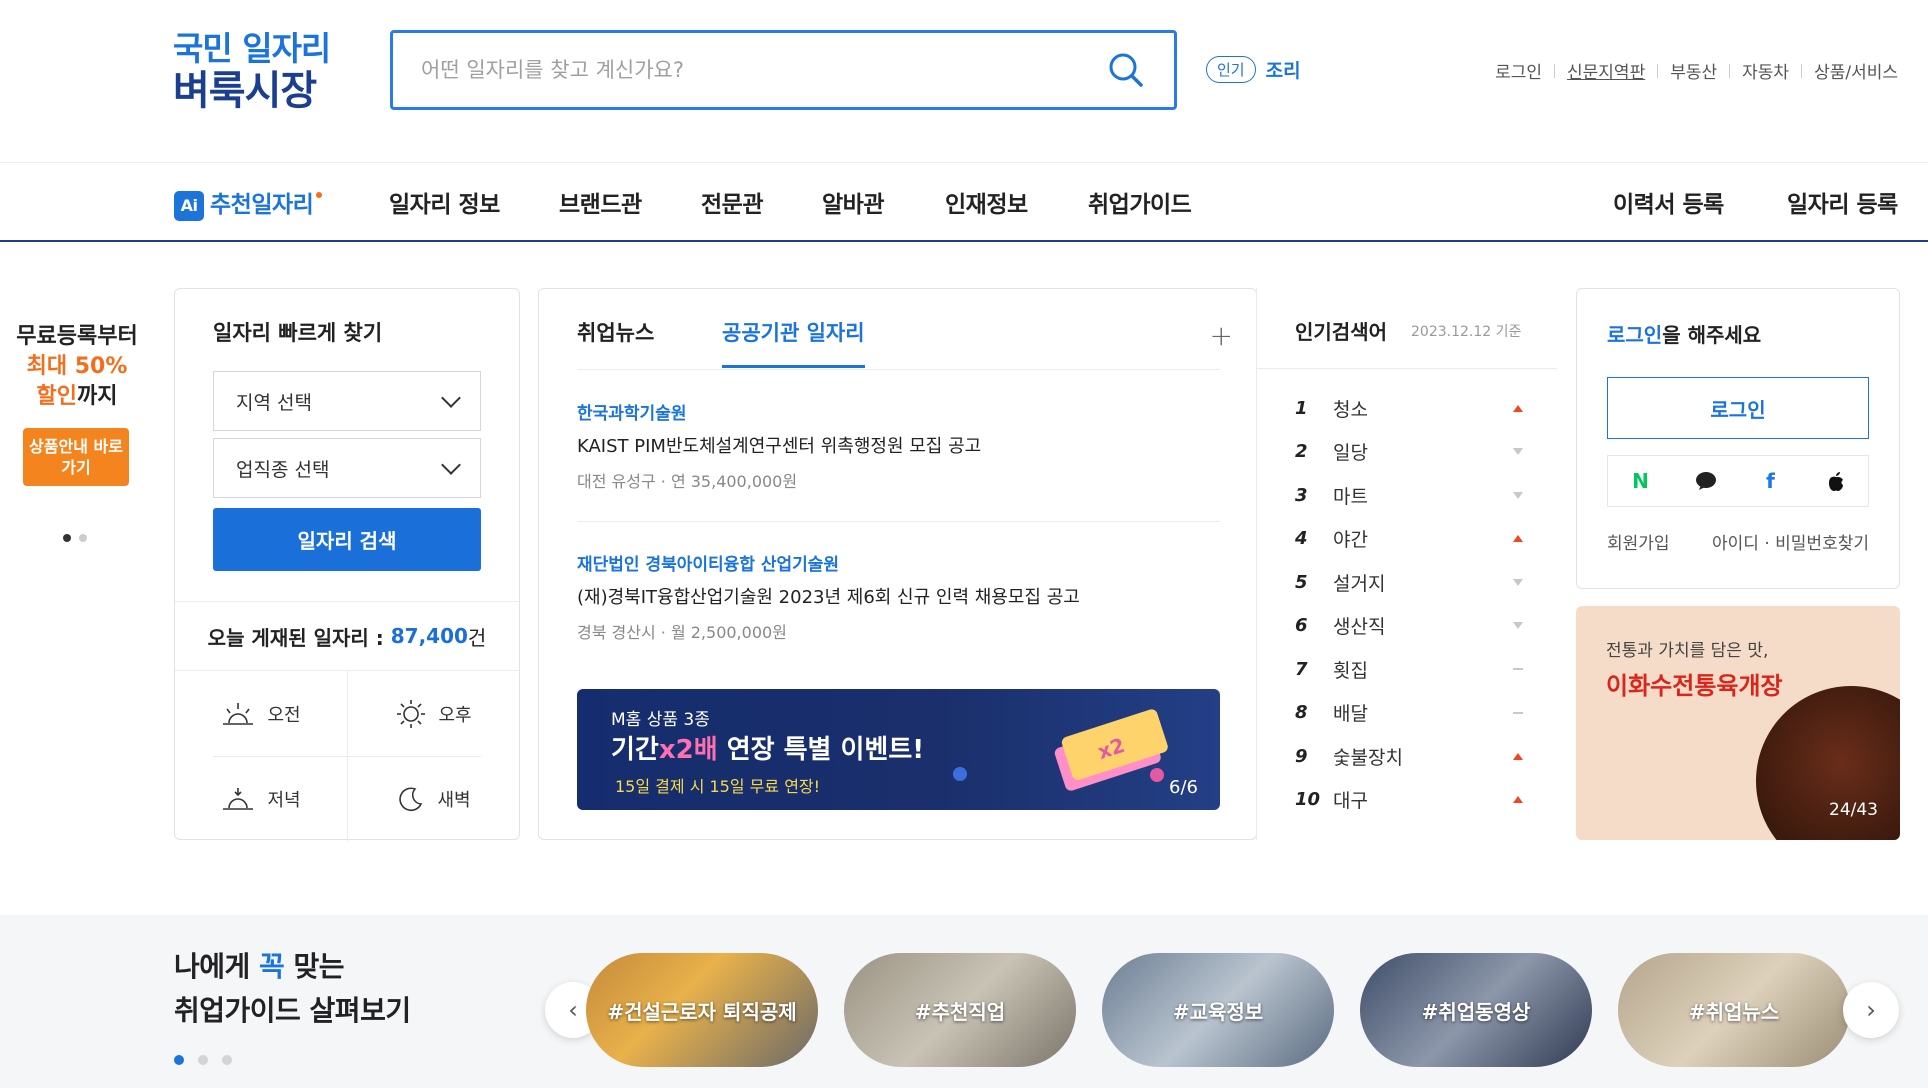 Image resolution: width=1928 pixels, height=1088 pixels. I want to click on nav-career-guide: 취업가이드, so click(1140, 202).